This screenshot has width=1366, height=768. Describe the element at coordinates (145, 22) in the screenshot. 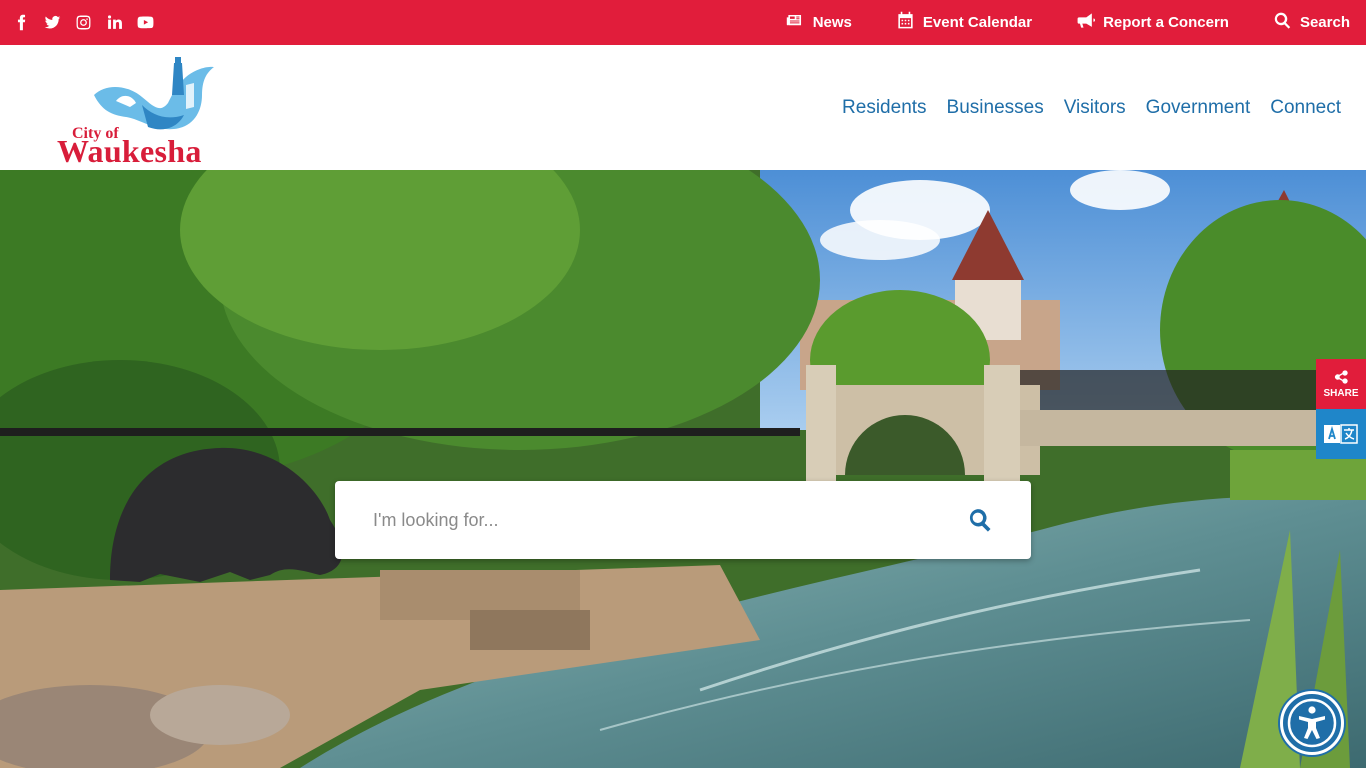

I see `youtube-icon` at that location.